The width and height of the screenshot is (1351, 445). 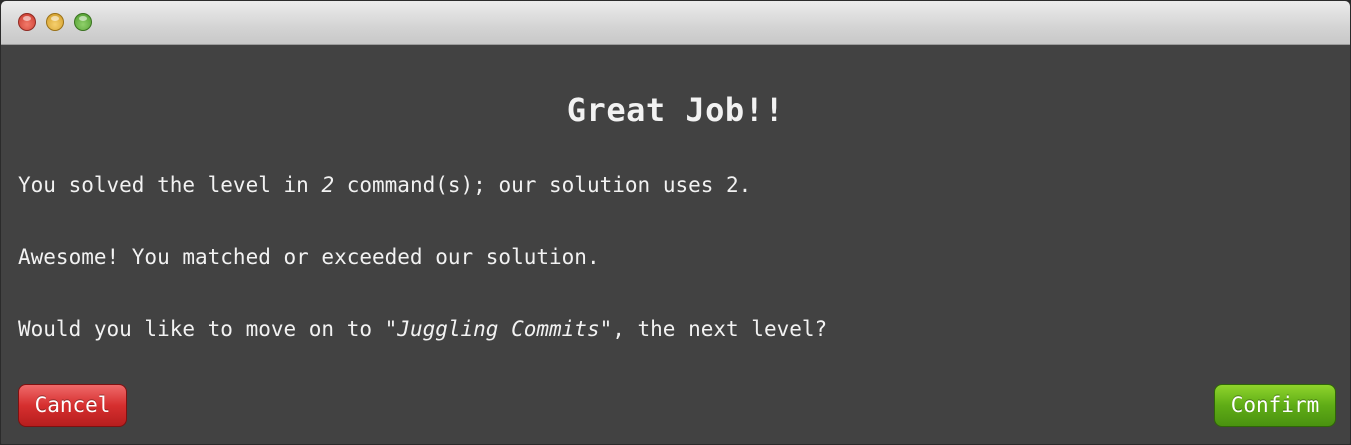 What do you see at coordinates (27, 22) in the screenshot?
I see `close-window-icon` at bounding box center [27, 22].